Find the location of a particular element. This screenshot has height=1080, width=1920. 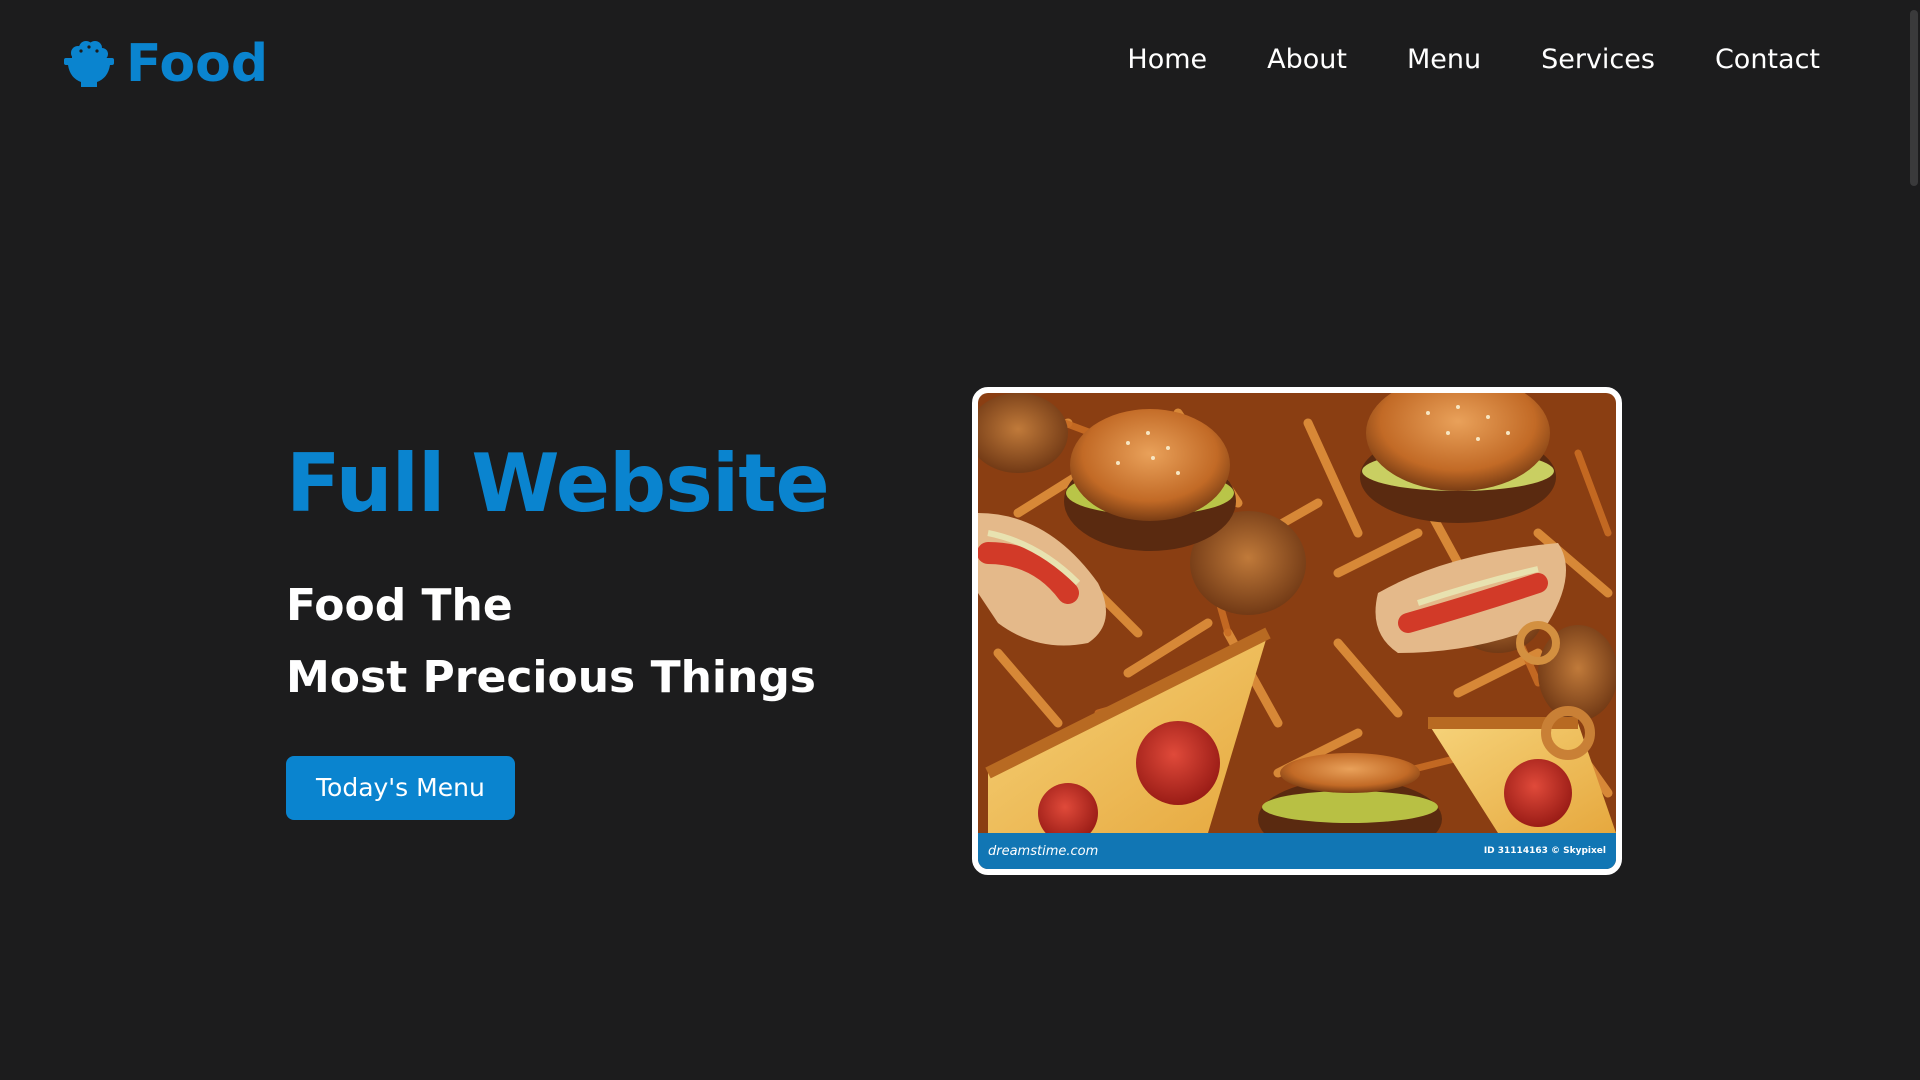

main-nav: Home About Menu Services Contact is located at coordinates (1473, 59).